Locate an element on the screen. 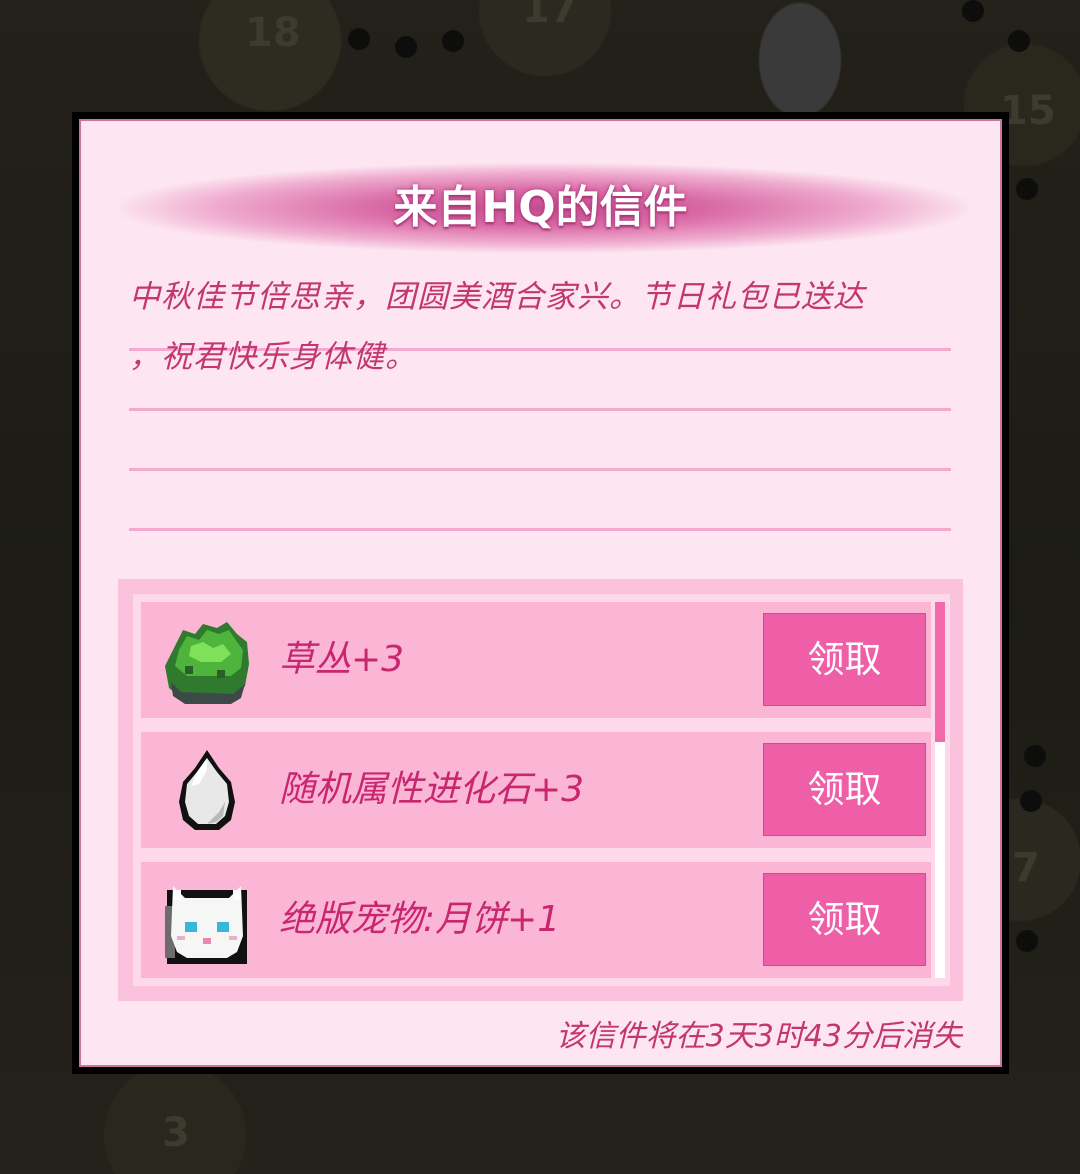 This screenshot has height=1174, width=1080. letter-message: 中秋佳节倍思亲，团圆美酒合家兴。节日礼包已送达 ，祝君快乐身体健。 is located at coordinates (540, 327).